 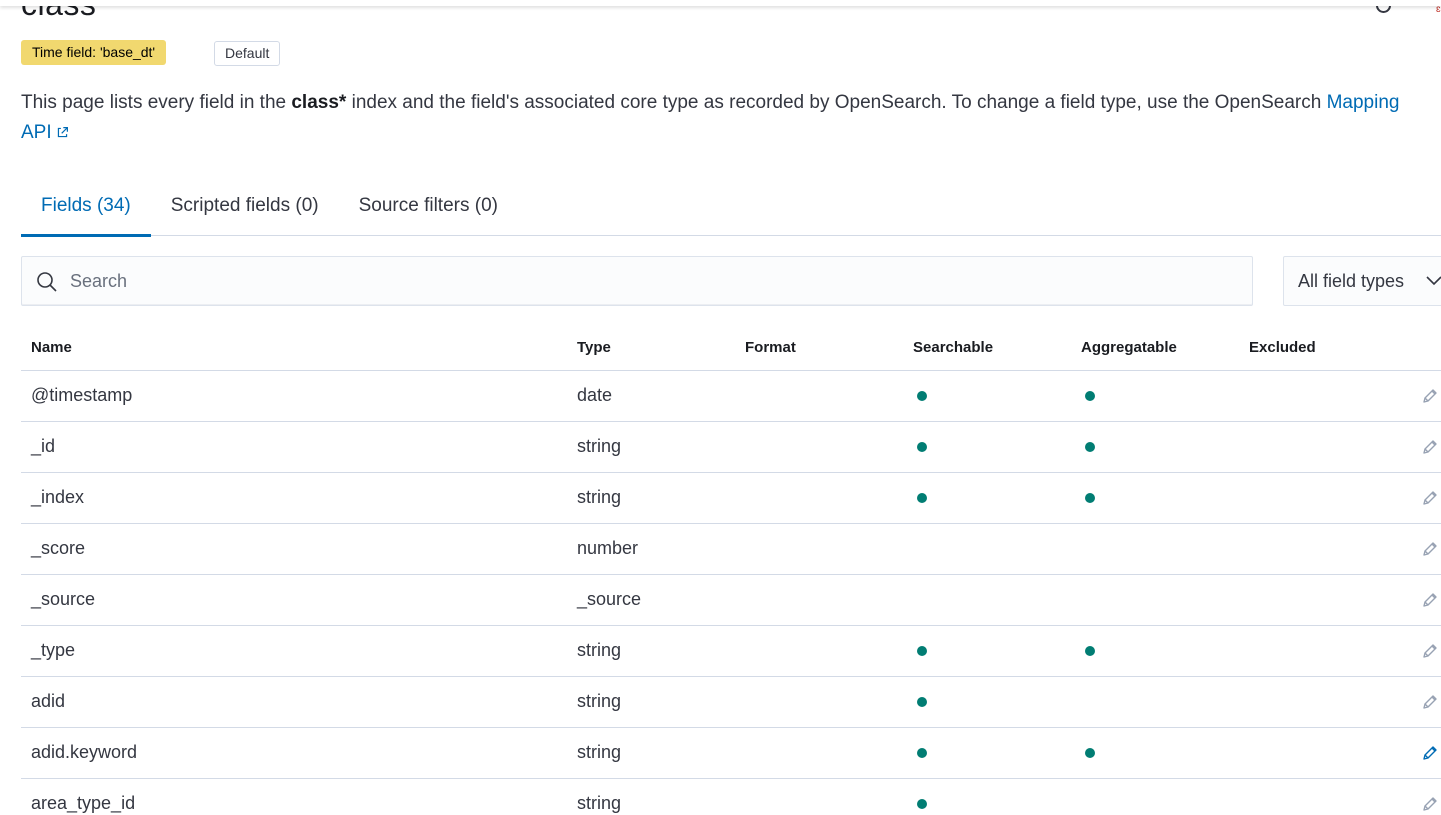 I want to click on search-icon, so click(x=47, y=282).